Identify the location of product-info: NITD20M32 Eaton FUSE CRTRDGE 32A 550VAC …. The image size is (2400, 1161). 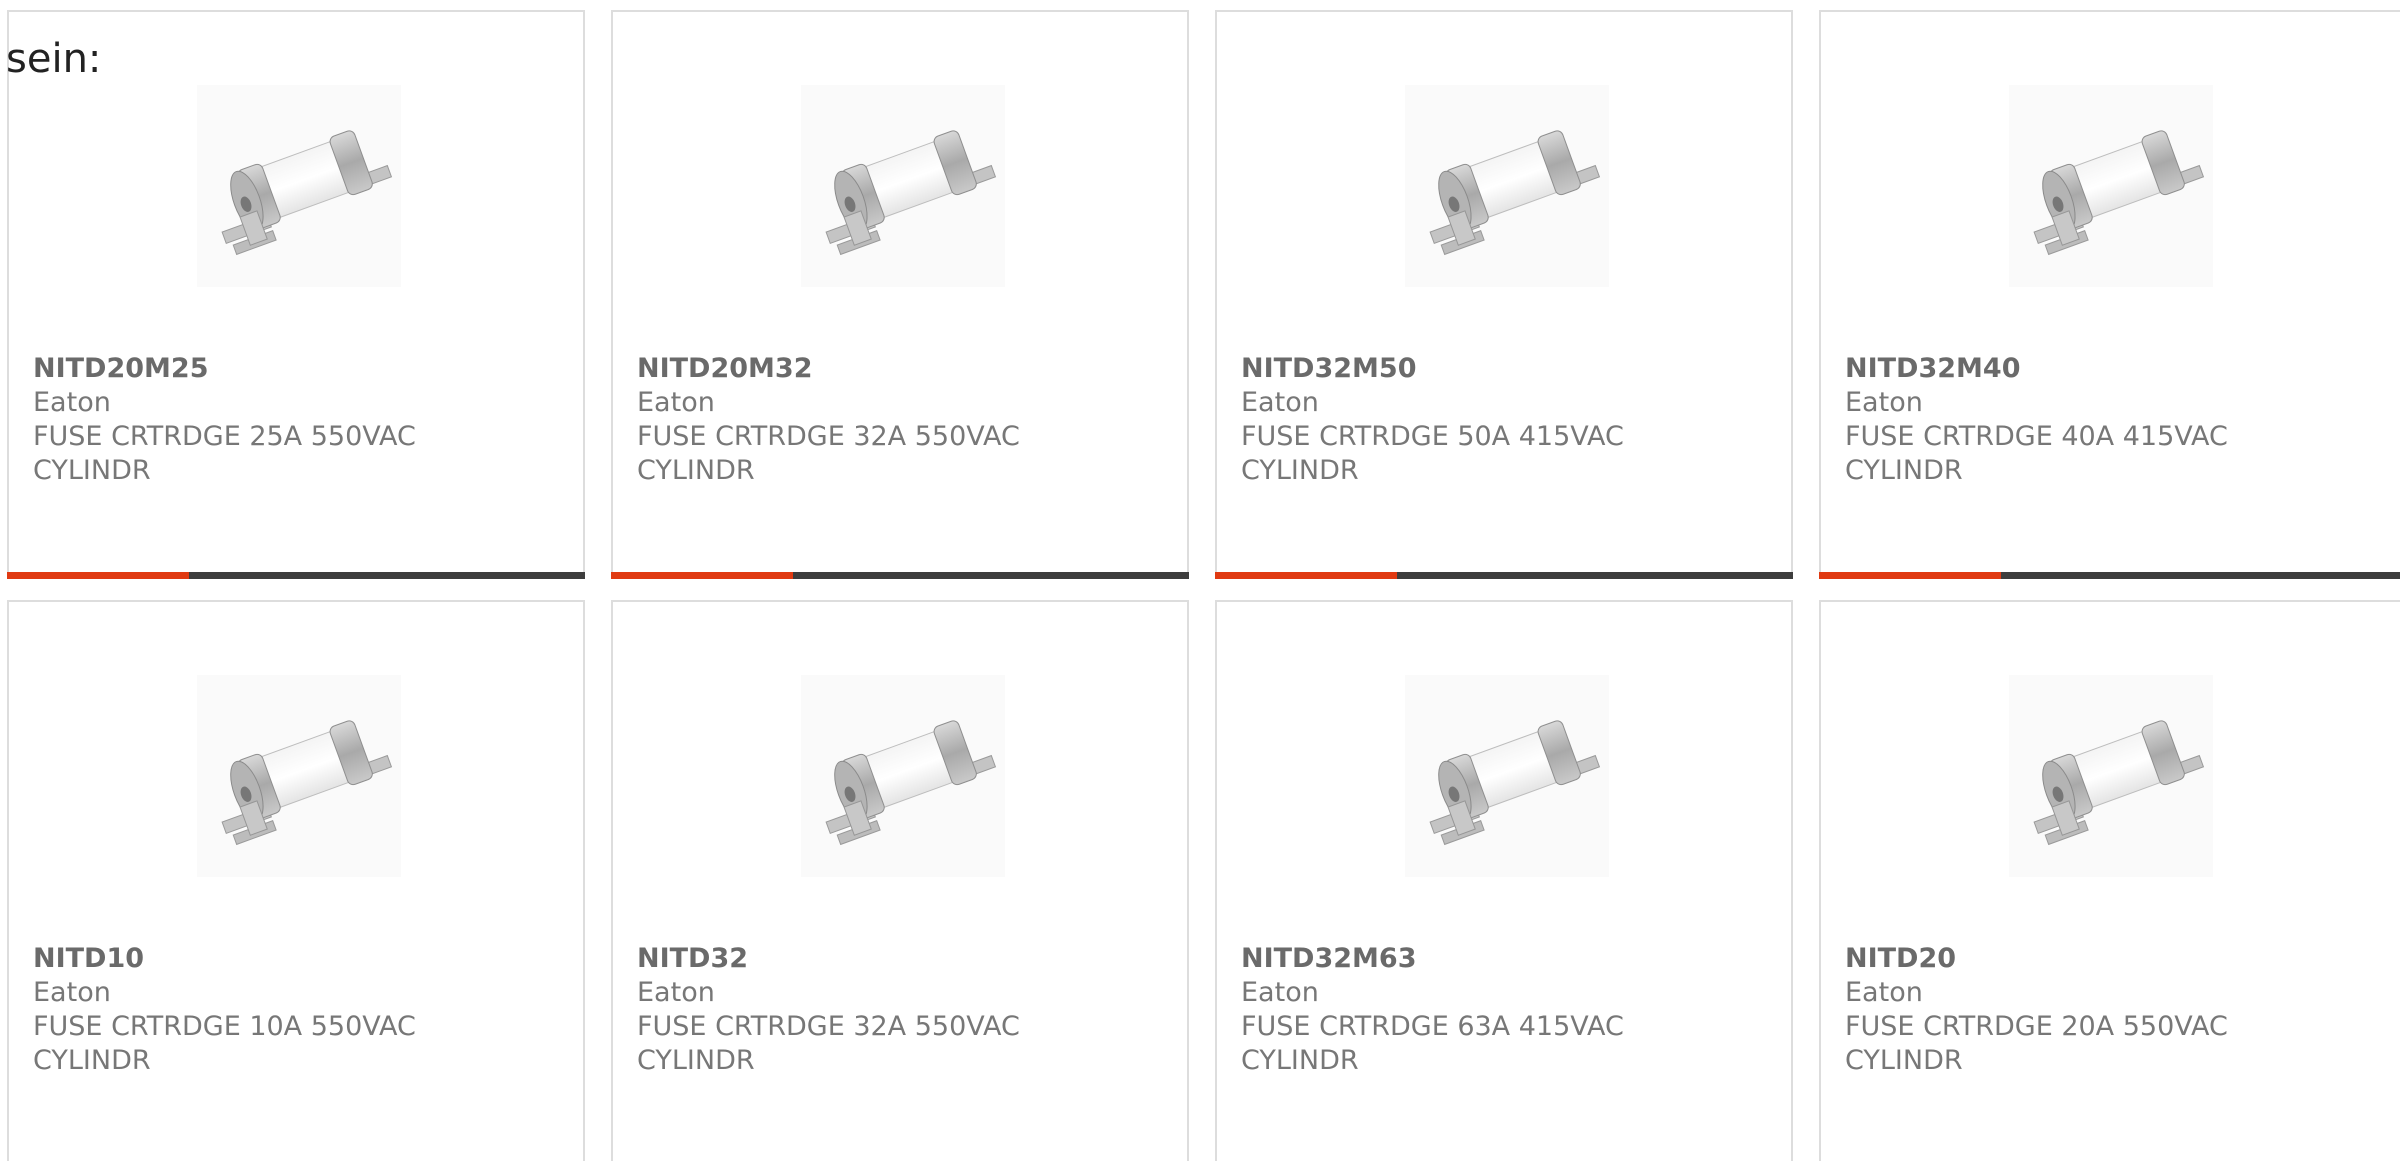
(897, 420).